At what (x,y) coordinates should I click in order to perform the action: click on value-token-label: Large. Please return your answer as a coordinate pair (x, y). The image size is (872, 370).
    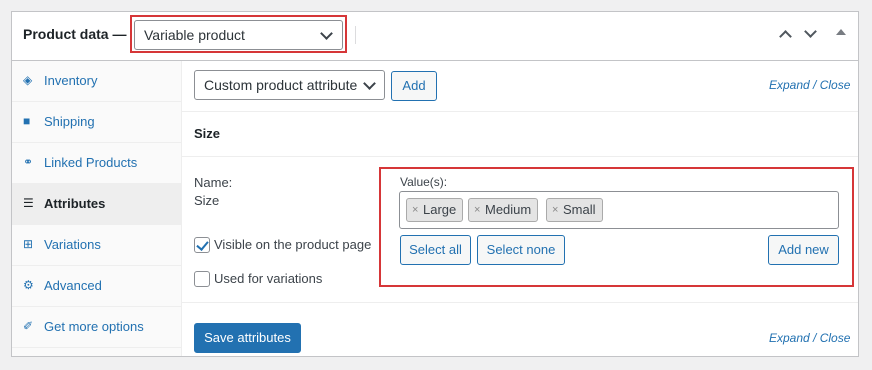
    Looking at the image, I should click on (440, 209).